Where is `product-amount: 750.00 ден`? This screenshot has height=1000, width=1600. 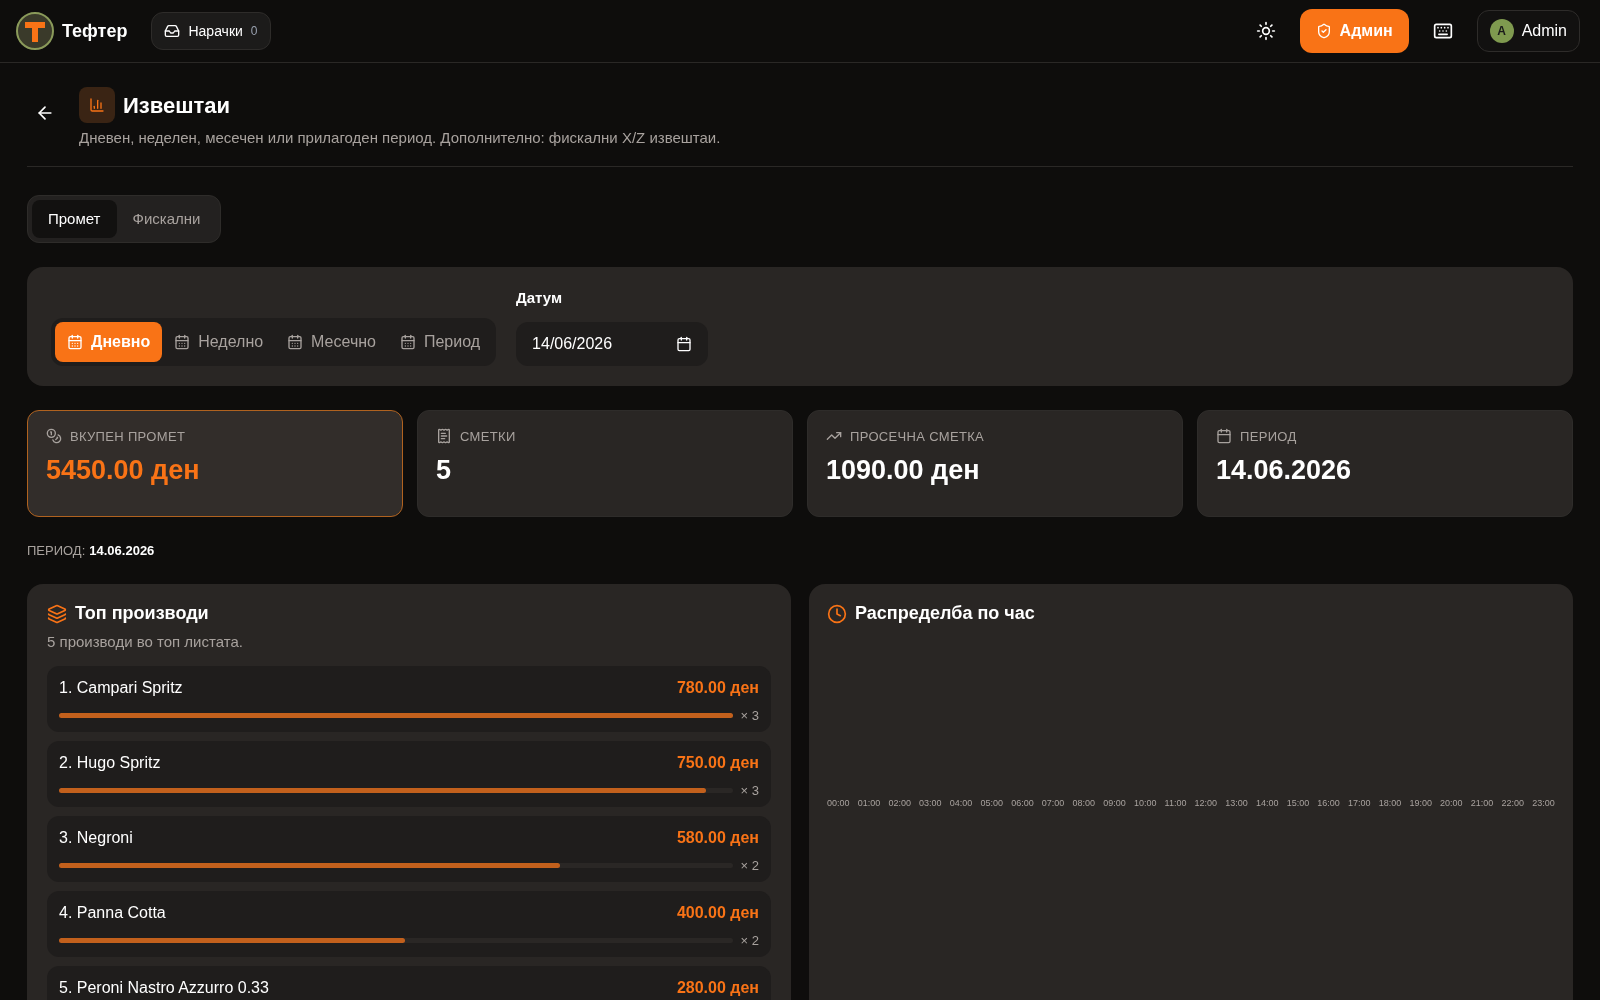
product-amount: 750.00 ден is located at coordinates (717, 762).